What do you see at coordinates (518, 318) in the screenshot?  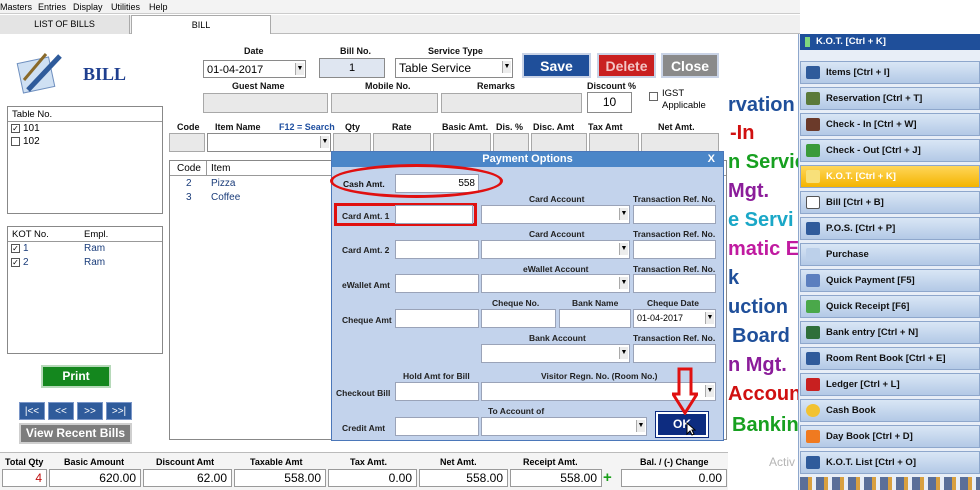 I see `cheque-no-input` at bounding box center [518, 318].